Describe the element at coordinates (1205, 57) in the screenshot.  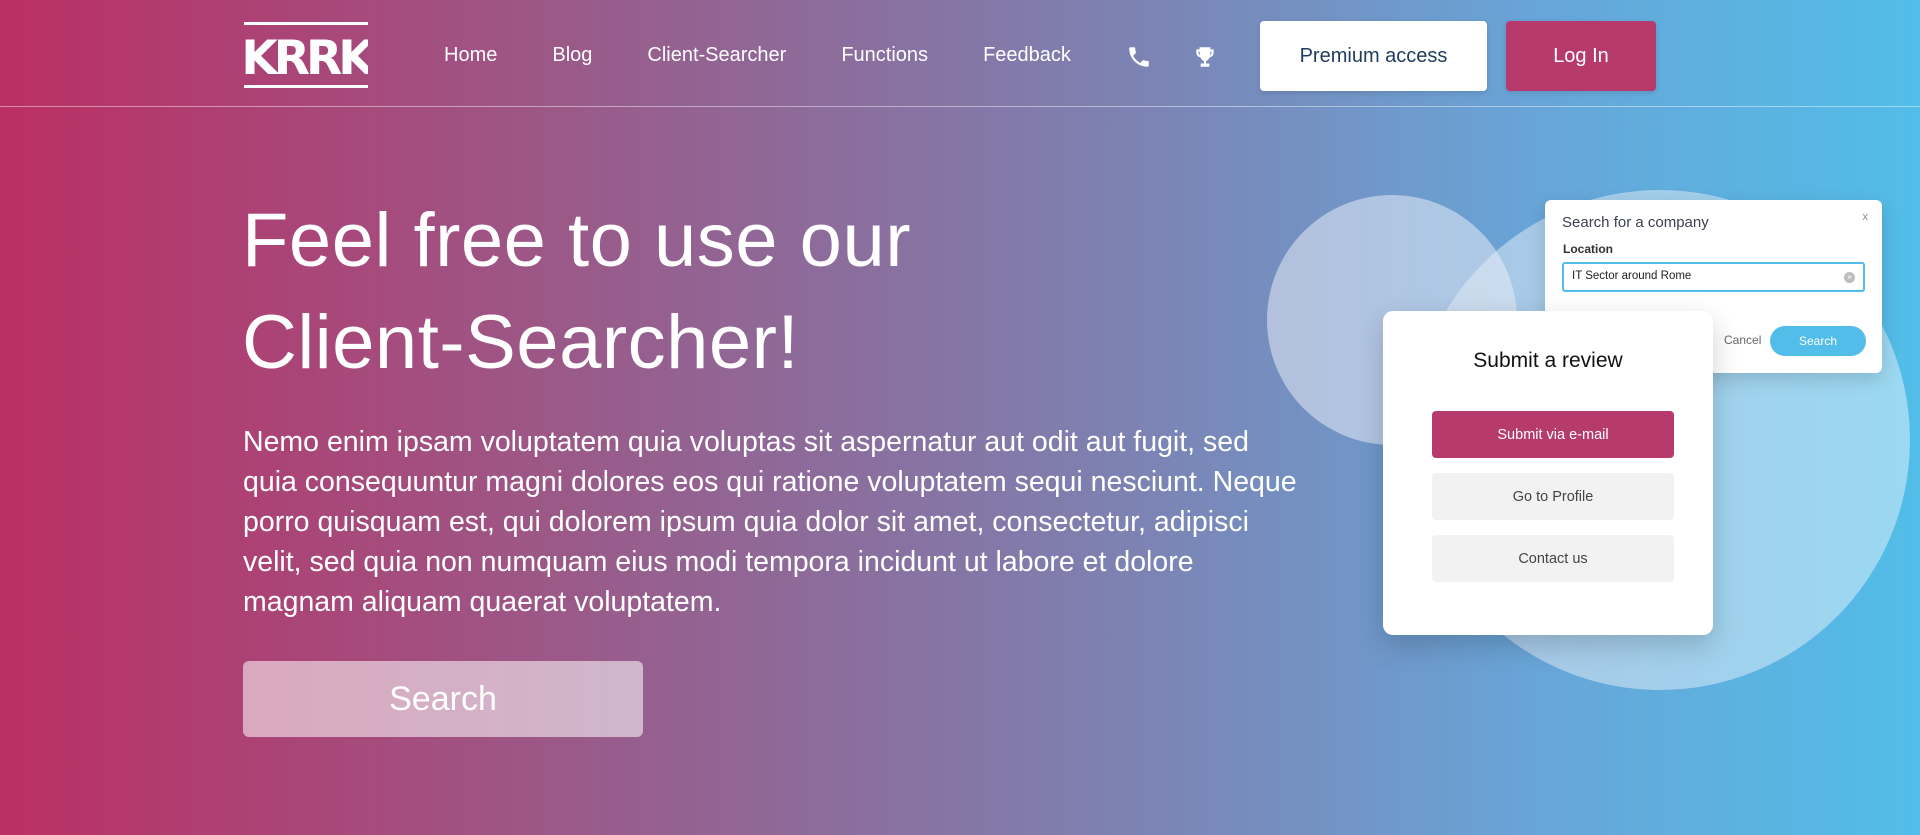
I see `trophy-icon` at that location.